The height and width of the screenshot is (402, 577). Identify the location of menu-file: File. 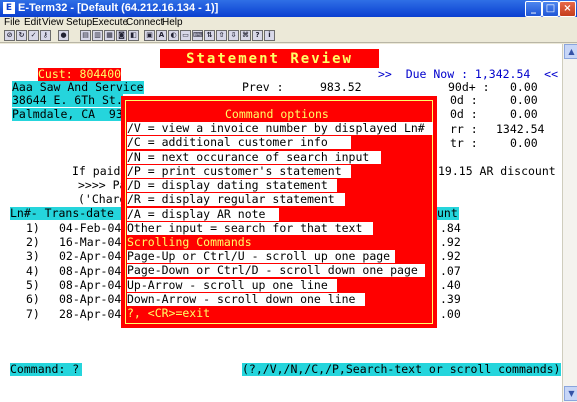
(12, 22).